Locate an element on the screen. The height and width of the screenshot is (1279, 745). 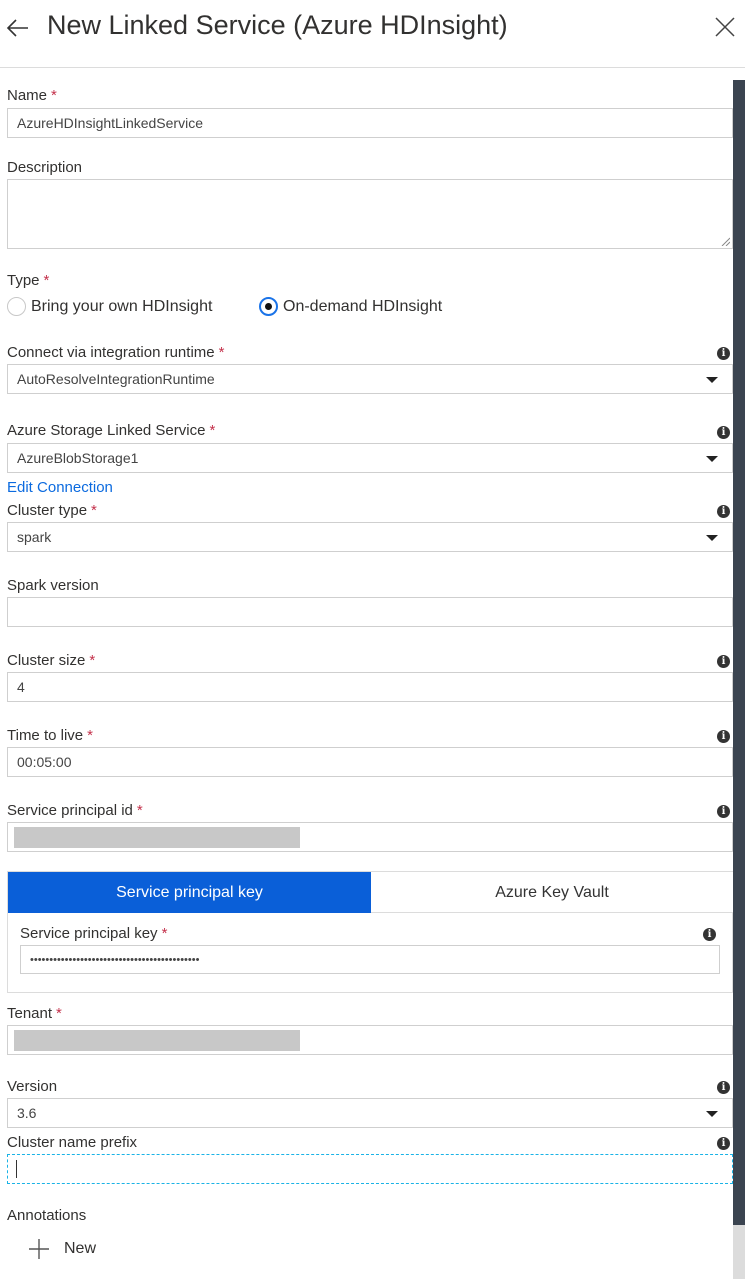
tenant-label: Tenant * is located at coordinates (34, 1013).